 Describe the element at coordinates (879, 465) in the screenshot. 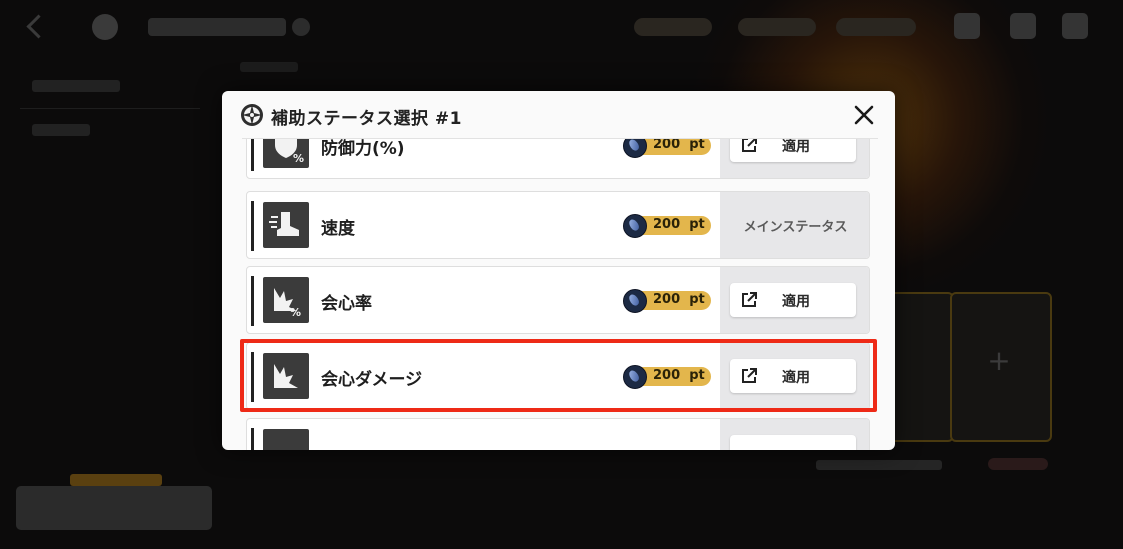

I see `background-text` at that location.